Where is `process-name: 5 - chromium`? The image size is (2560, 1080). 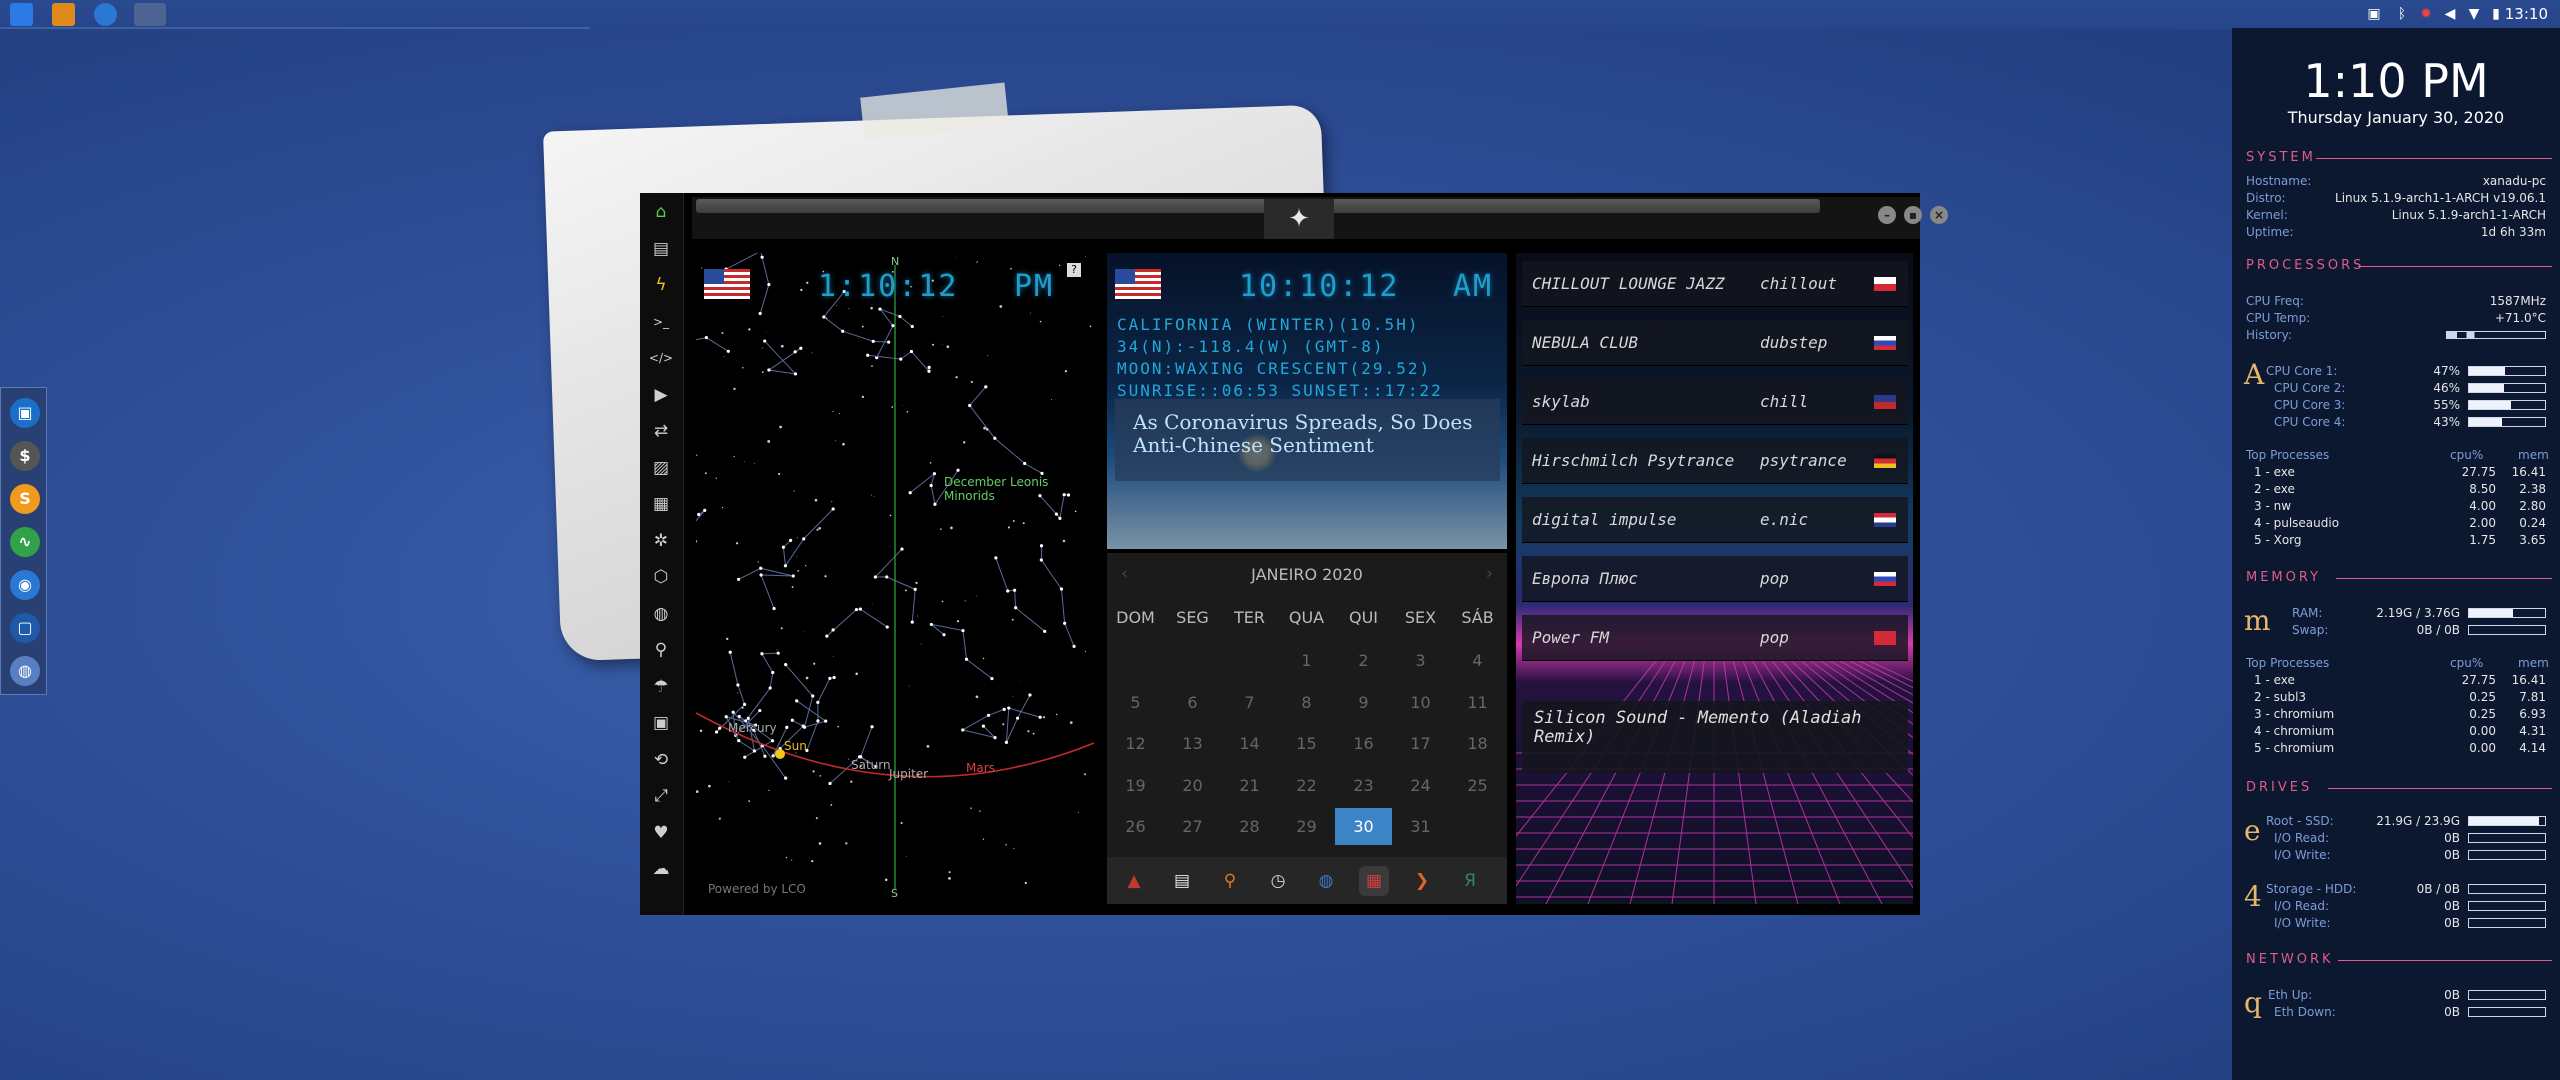
process-name: 5 - chromium is located at coordinates (2294, 748).